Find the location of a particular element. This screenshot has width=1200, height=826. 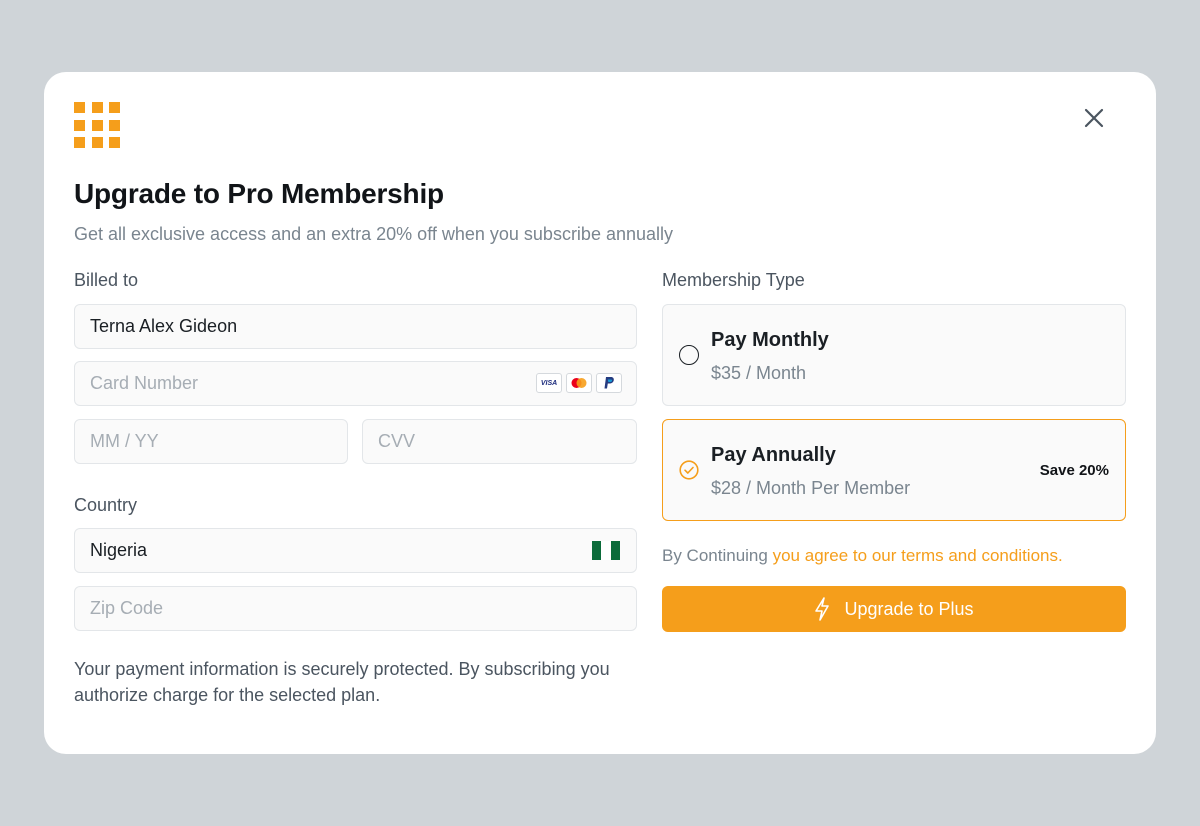

upgrade-button: Upgrade to Plus is located at coordinates (894, 609).